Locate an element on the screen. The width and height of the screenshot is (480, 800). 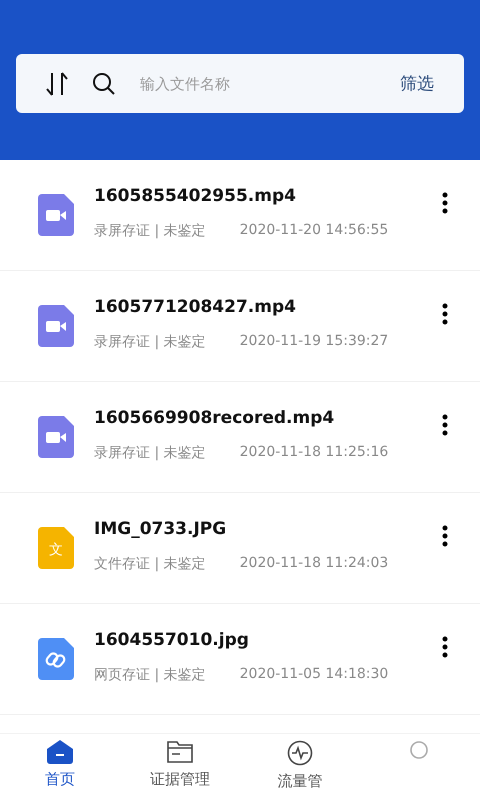
home-icon is located at coordinates (60, 752).